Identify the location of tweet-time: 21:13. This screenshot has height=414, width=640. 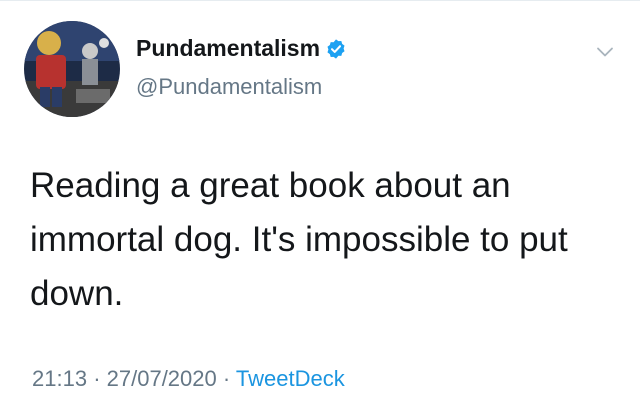
(59, 378).